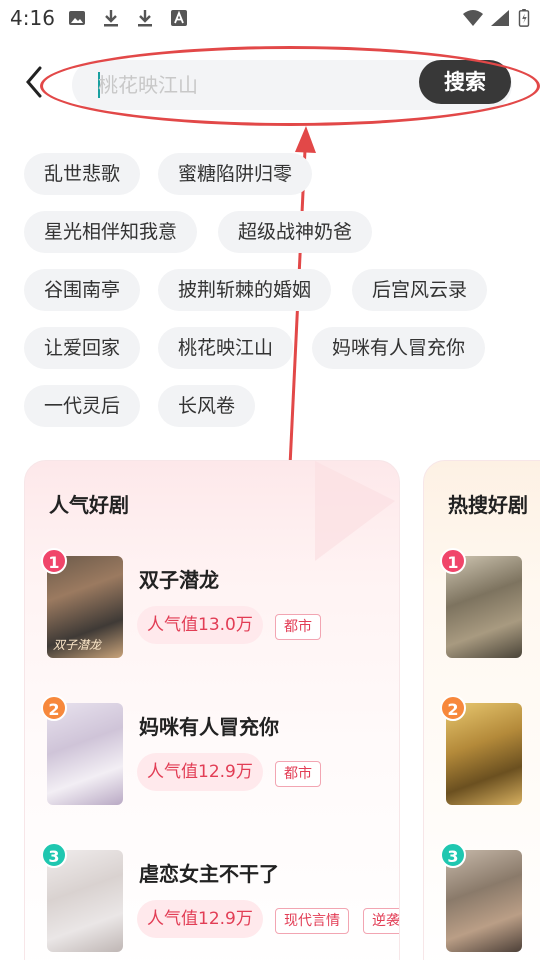 This screenshot has height=960, width=540. Describe the element at coordinates (482, 901) in the screenshot. I see `ranking-item: 3` at that location.